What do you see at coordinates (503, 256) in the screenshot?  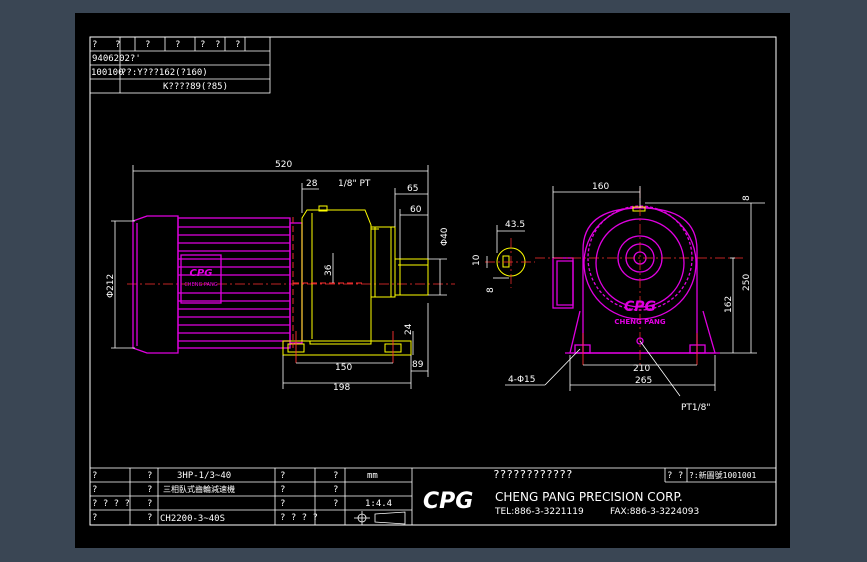 I see `shaft-section: 43.5 10 8` at bounding box center [503, 256].